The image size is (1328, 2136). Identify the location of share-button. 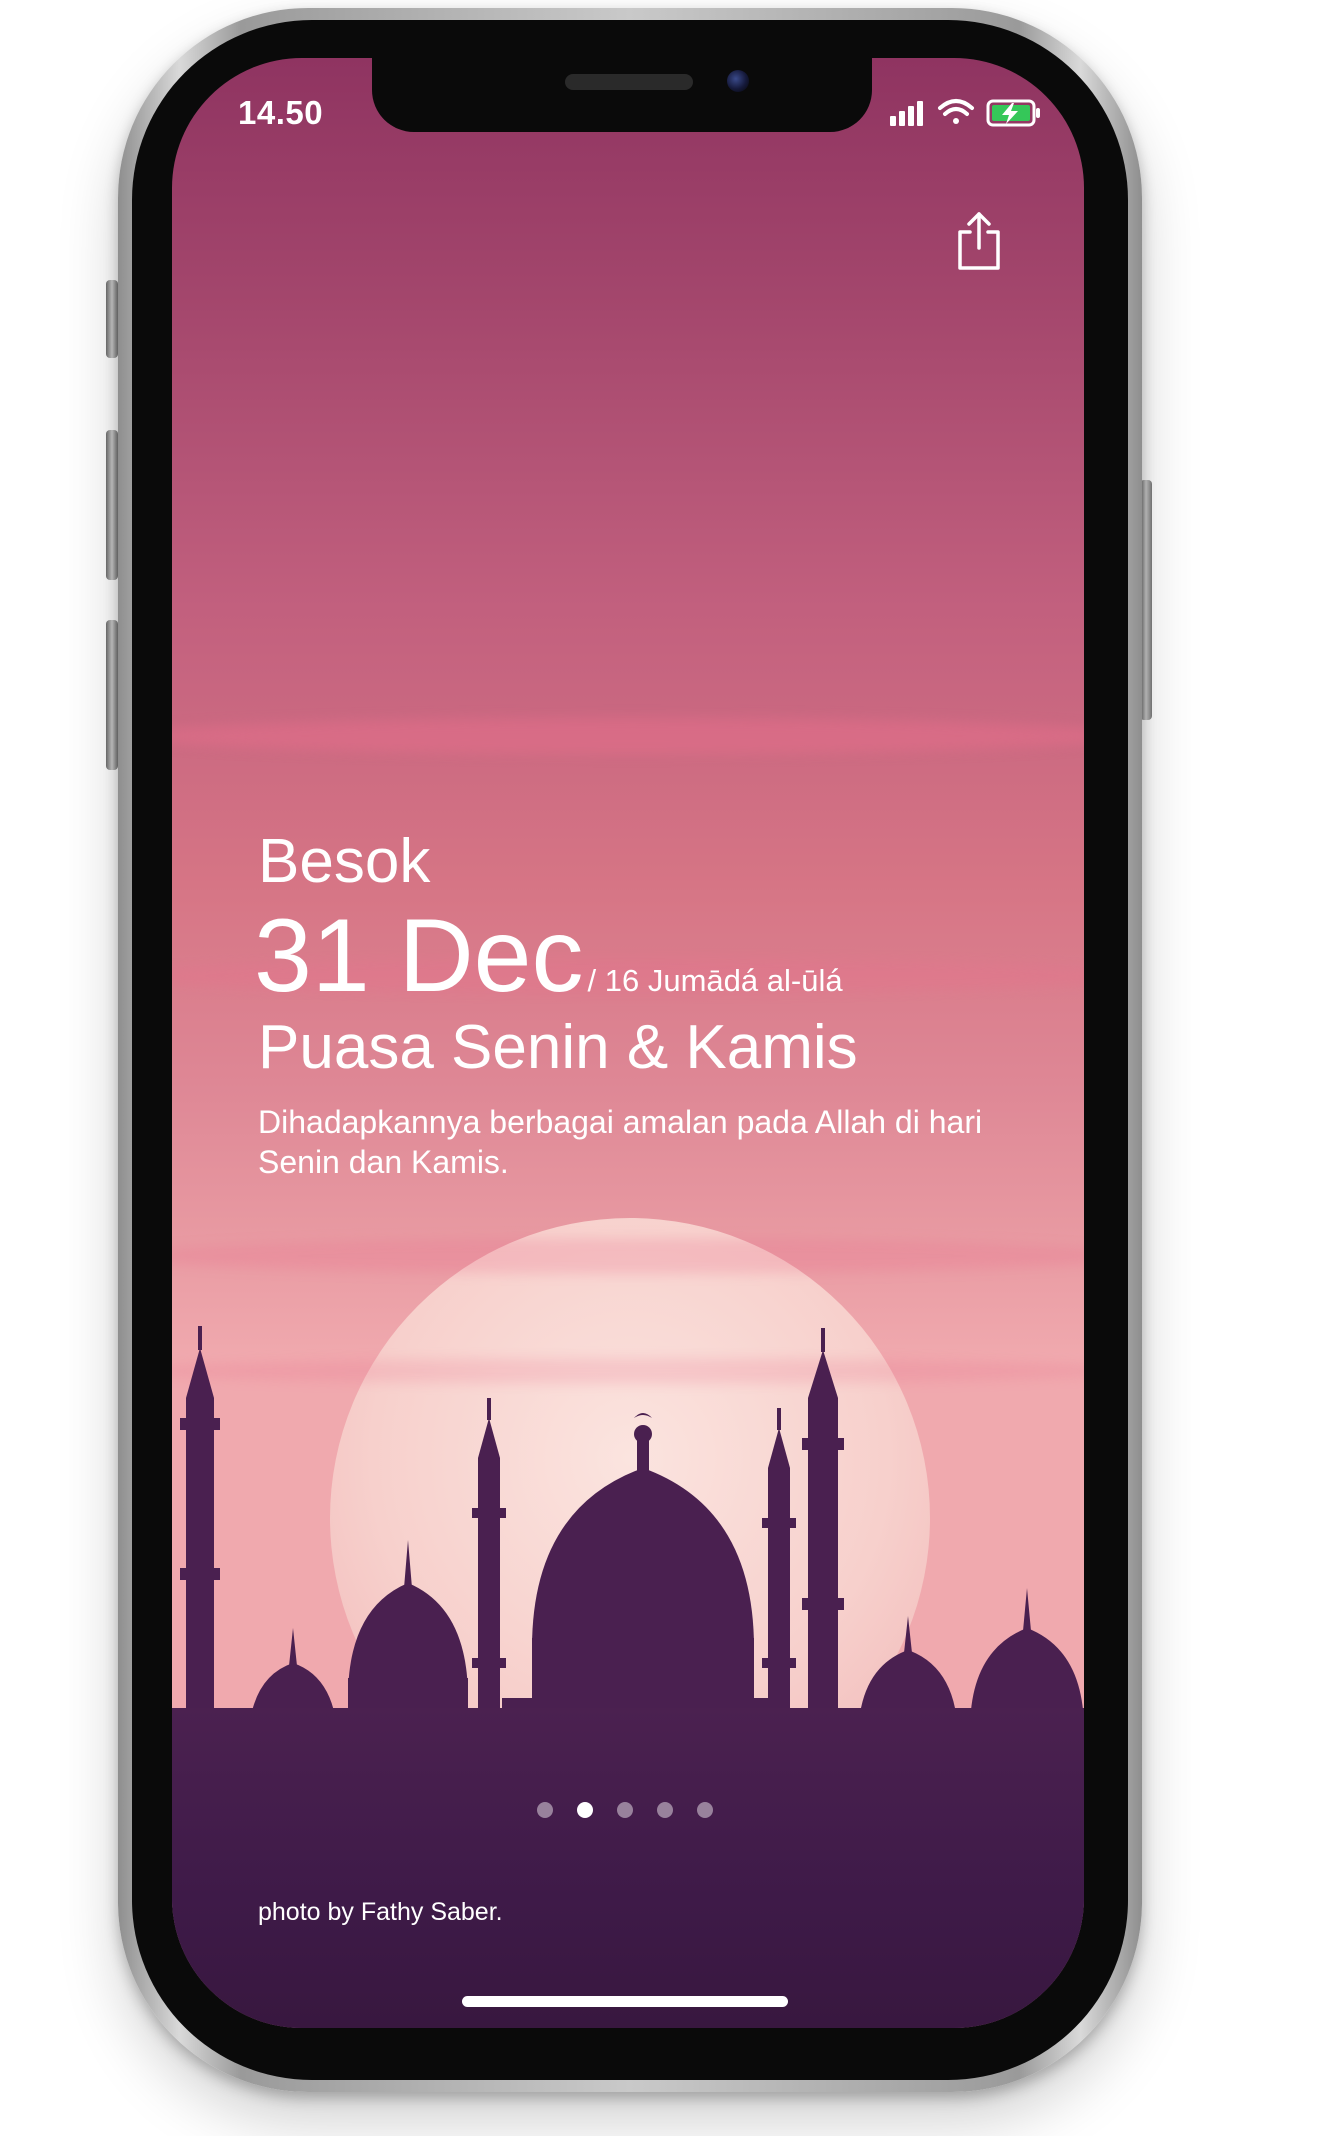
(979, 242).